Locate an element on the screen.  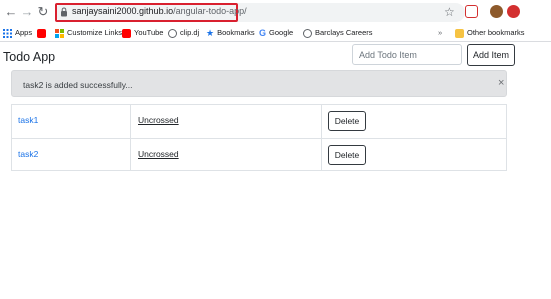
close-icon: × is located at coordinates (501, 83).